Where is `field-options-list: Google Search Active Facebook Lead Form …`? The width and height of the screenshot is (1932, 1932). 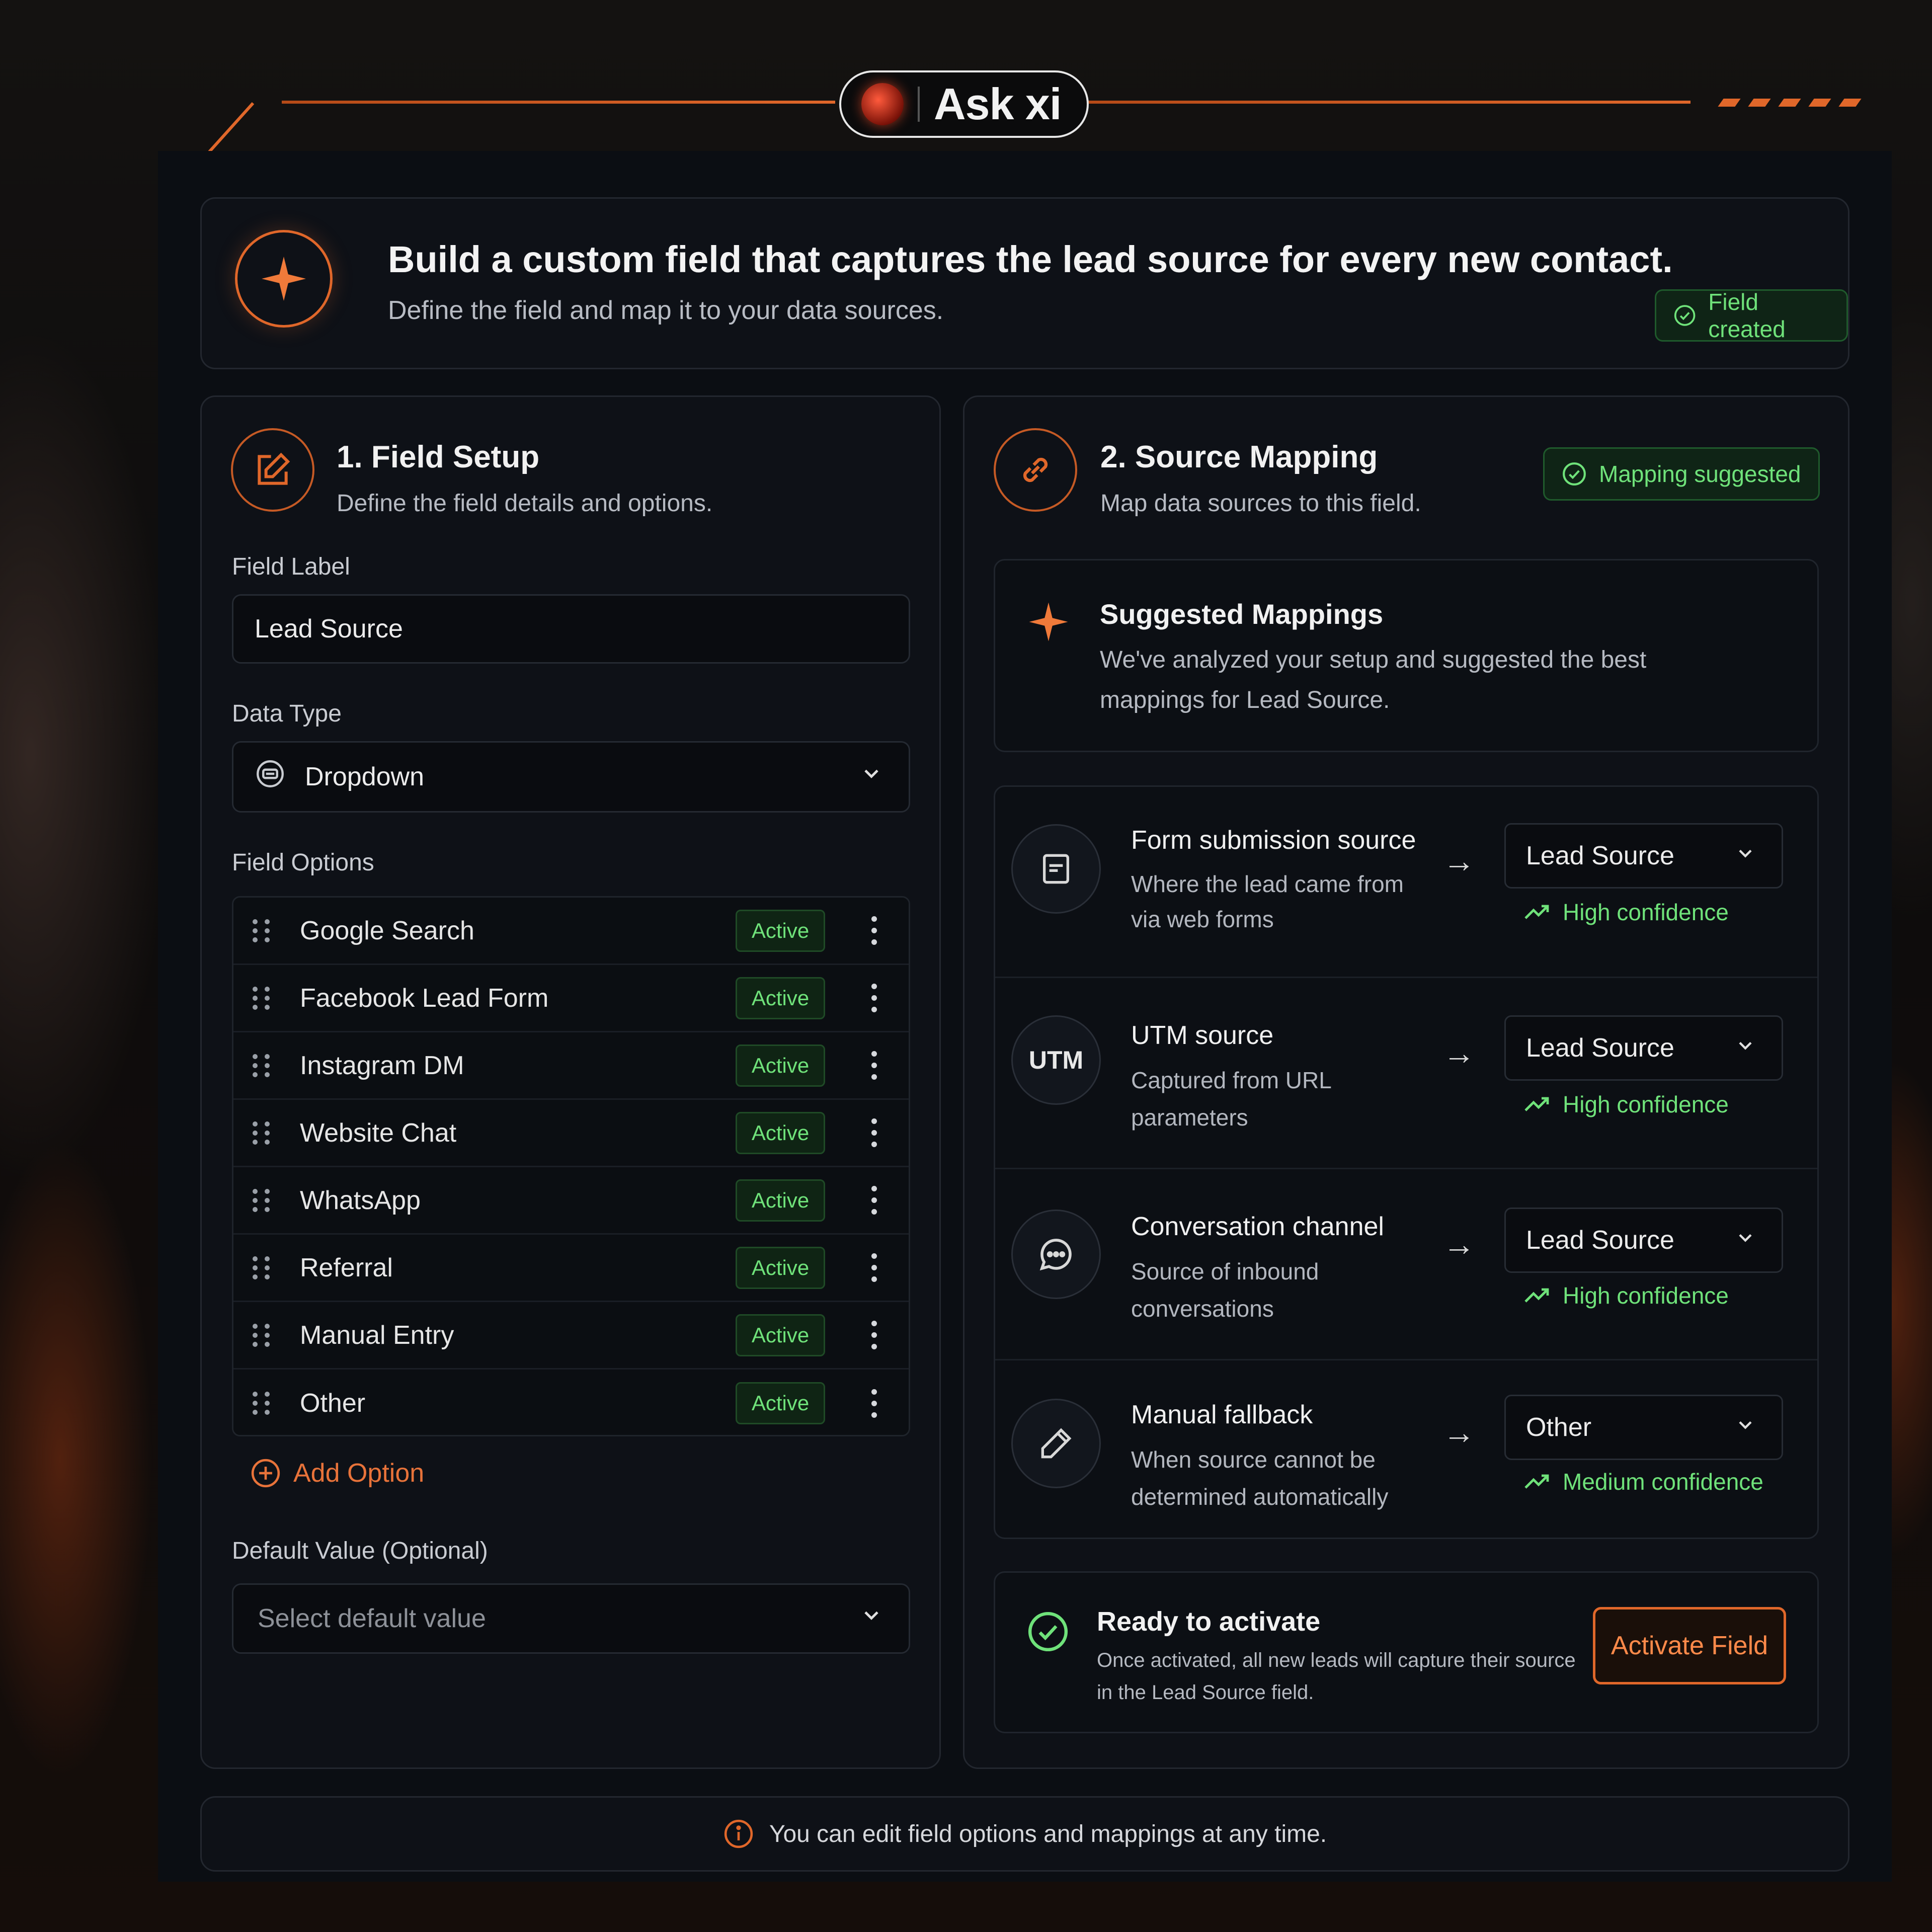
field-options-list: Google Search Active Facebook Lead Form … is located at coordinates (571, 1166).